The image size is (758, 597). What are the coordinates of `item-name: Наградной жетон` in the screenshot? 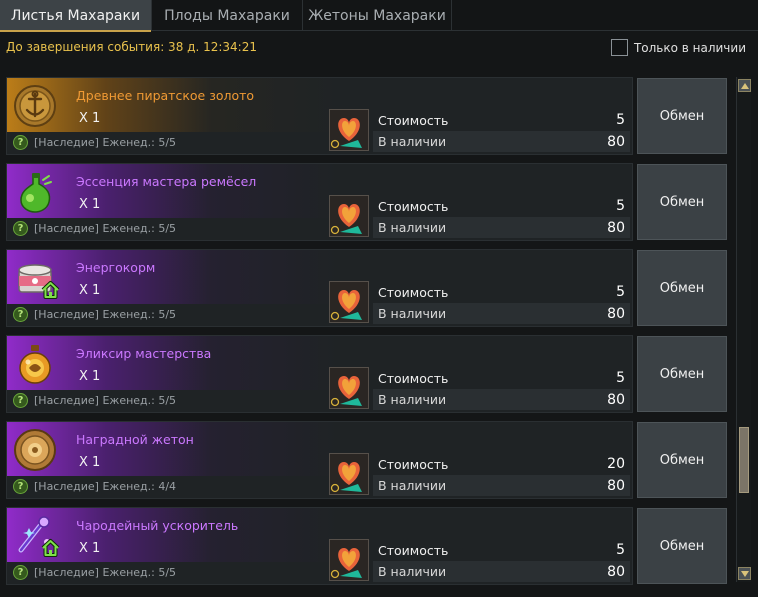 It's located at (135, 439).